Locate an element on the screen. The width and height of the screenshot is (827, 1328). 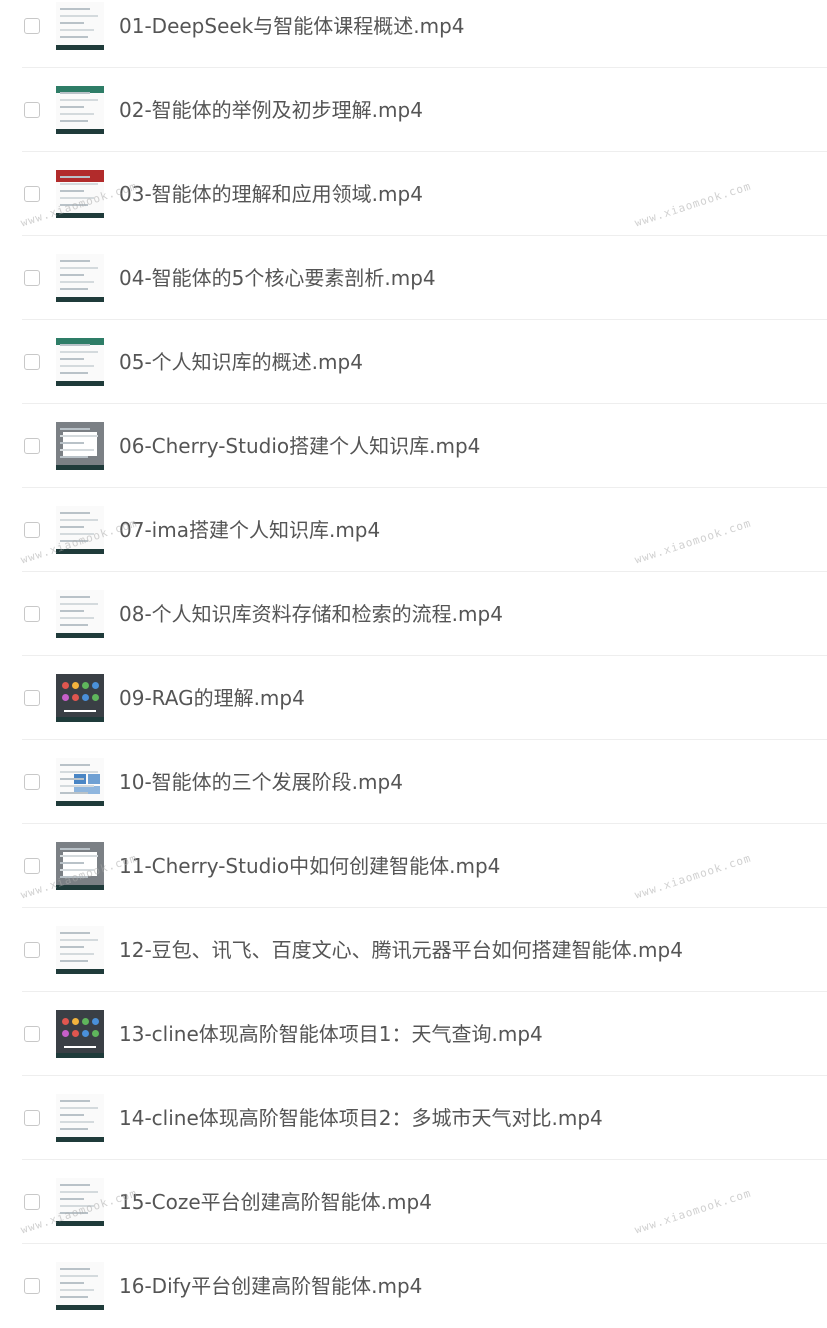
file-name: 15-Coze平台创建高阶智能体.mp4 is located at coordinates (275, 1202).